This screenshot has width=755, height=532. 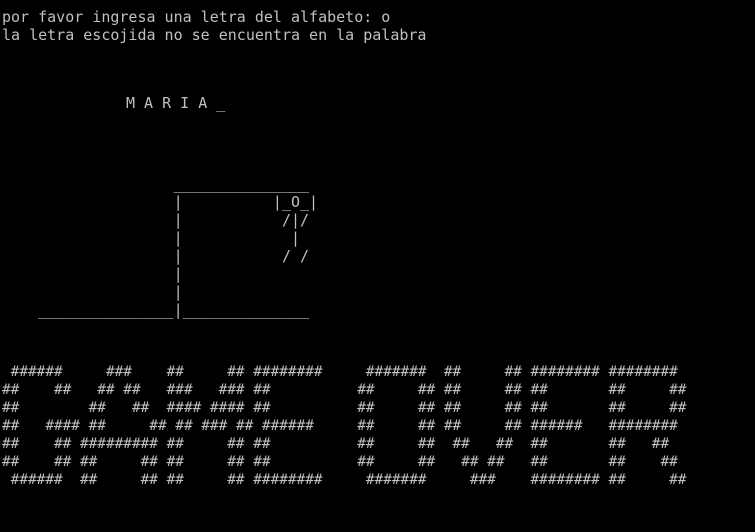 I want to click on hidden-word-display: M A R I A _, so click(x=176, y=103).